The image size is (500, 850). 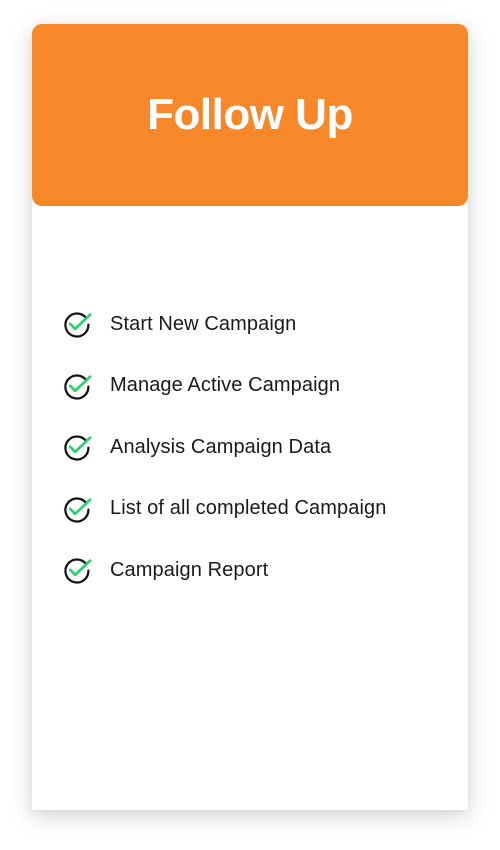 I want to click on feature-item: Manage Active Campaign, so click(x=224, y=386).